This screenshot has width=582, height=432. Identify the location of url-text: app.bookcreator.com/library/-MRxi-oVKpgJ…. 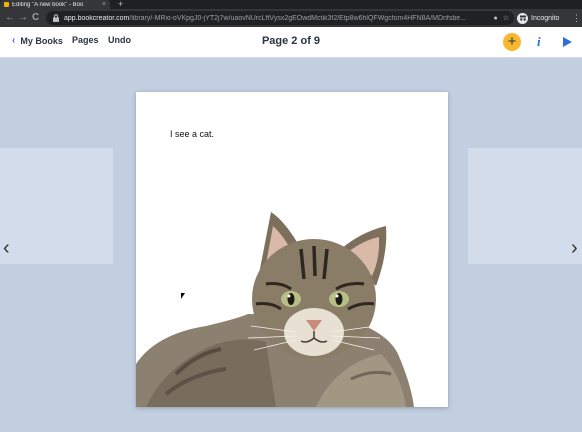
(278, 18).